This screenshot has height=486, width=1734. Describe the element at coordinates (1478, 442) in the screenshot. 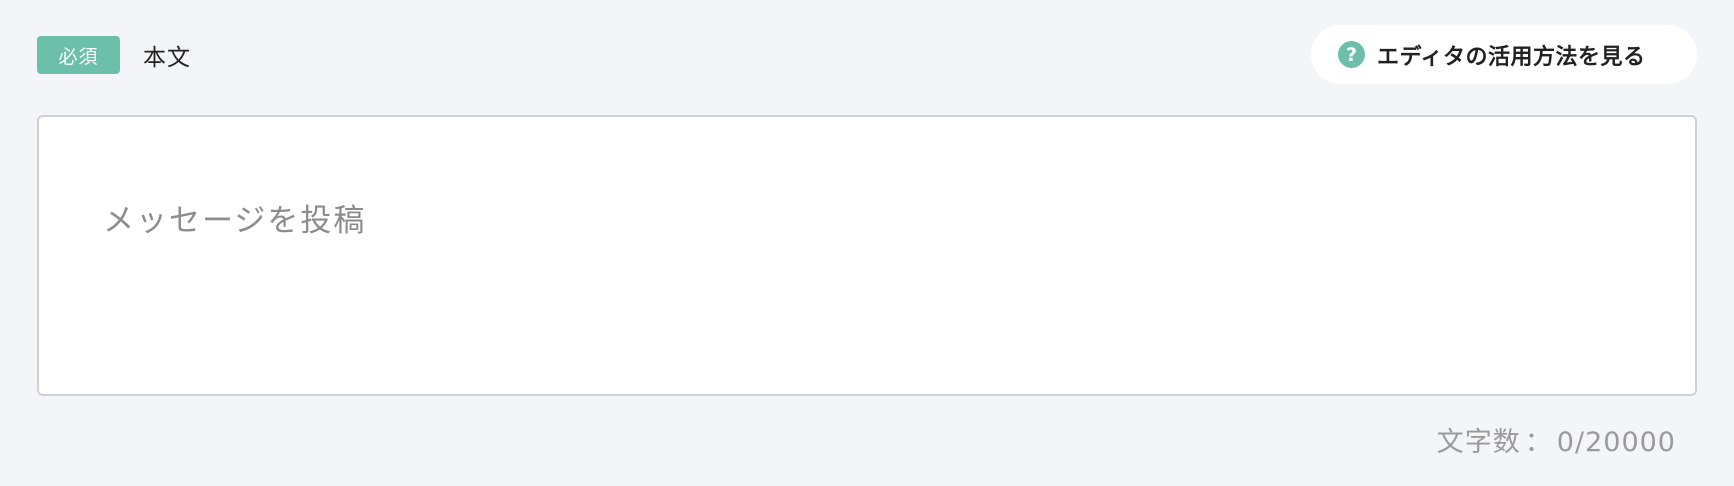

I see `counter-label: 文字数` at that location.